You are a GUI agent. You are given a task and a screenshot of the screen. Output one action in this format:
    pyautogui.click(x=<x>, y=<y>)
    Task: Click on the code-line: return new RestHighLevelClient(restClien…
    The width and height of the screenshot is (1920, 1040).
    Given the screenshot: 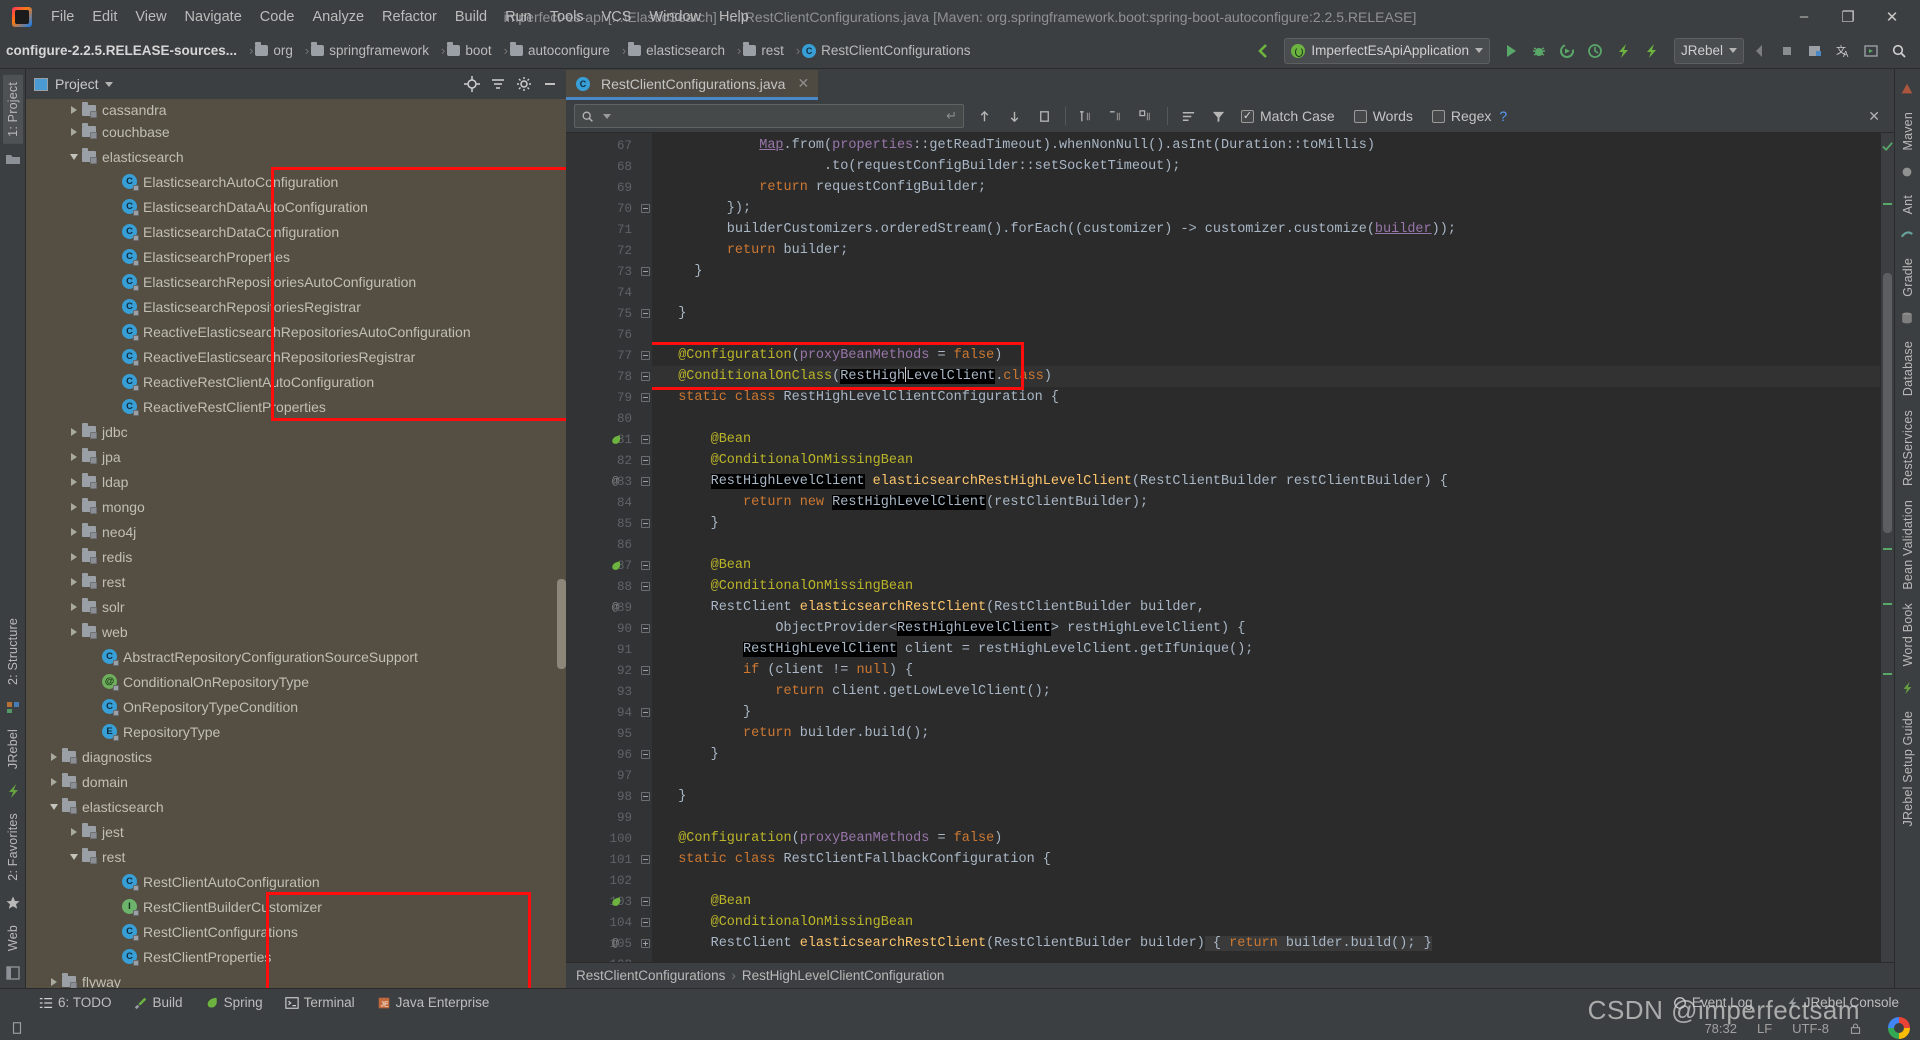 What is the action you would take?
    pyautogui.click(x=1266, y=502)
    